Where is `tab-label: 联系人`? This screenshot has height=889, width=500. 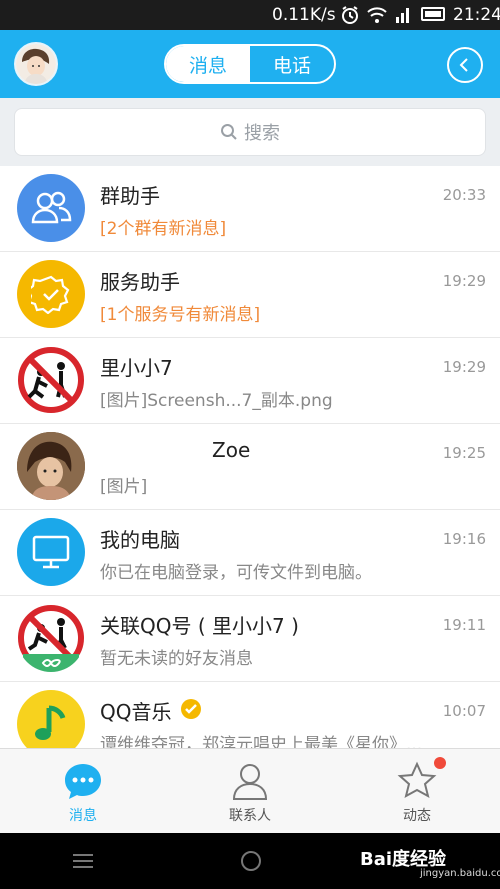 tab-label: 联系人 is located at coordinates (250, 816).